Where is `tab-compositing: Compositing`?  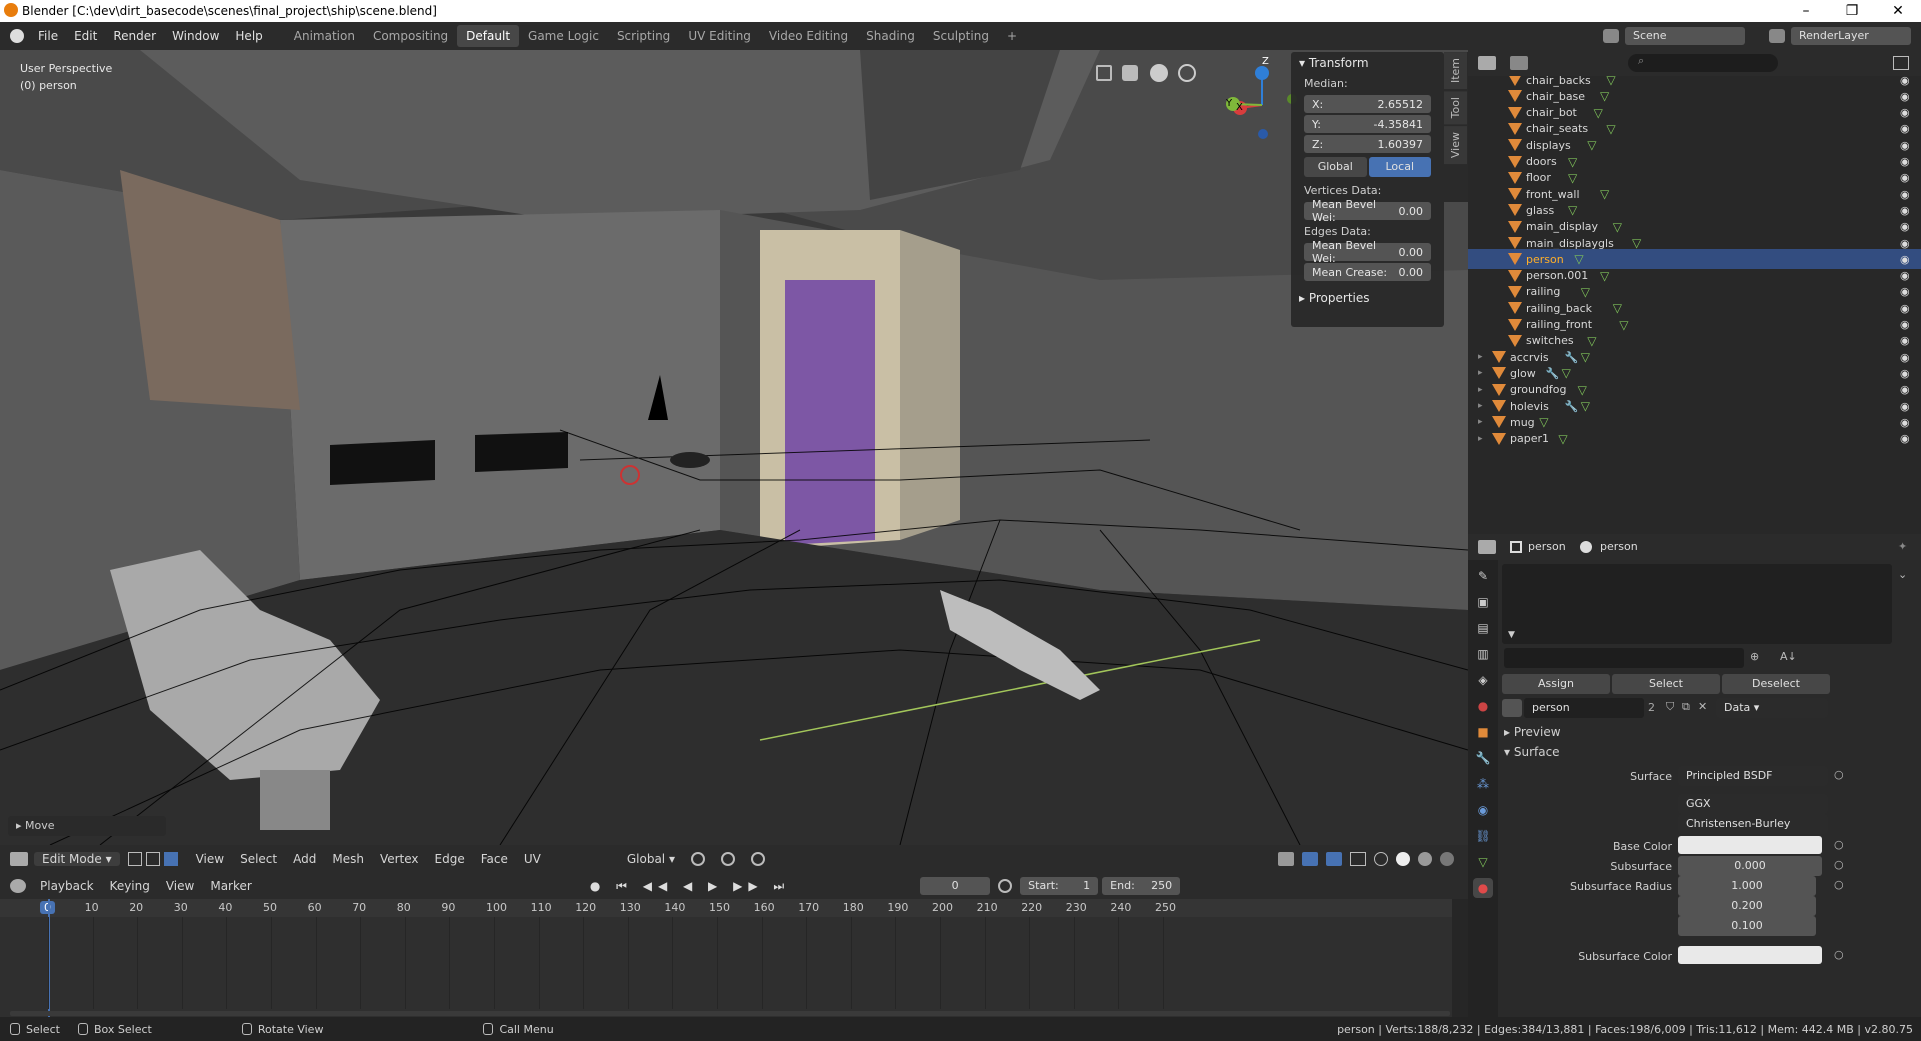
tab-compositing: Compositing is located at coordinates (410, 36).